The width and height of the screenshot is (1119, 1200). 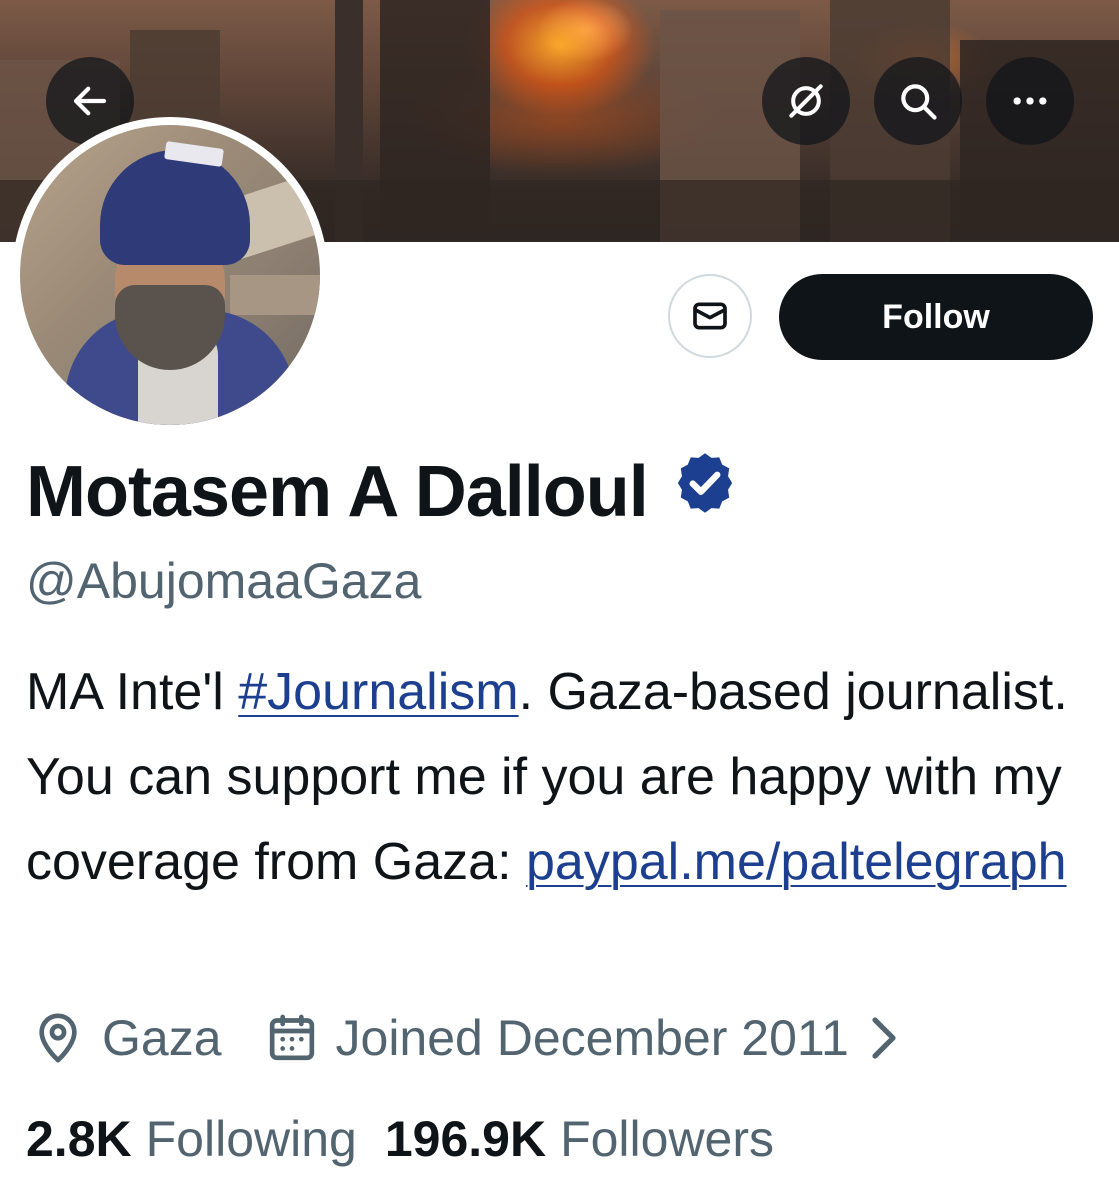 What do you see at coordinates (667, 1139) in the screenshot?
I see `followers-label: Followers` at bounding box center [667, 1139].